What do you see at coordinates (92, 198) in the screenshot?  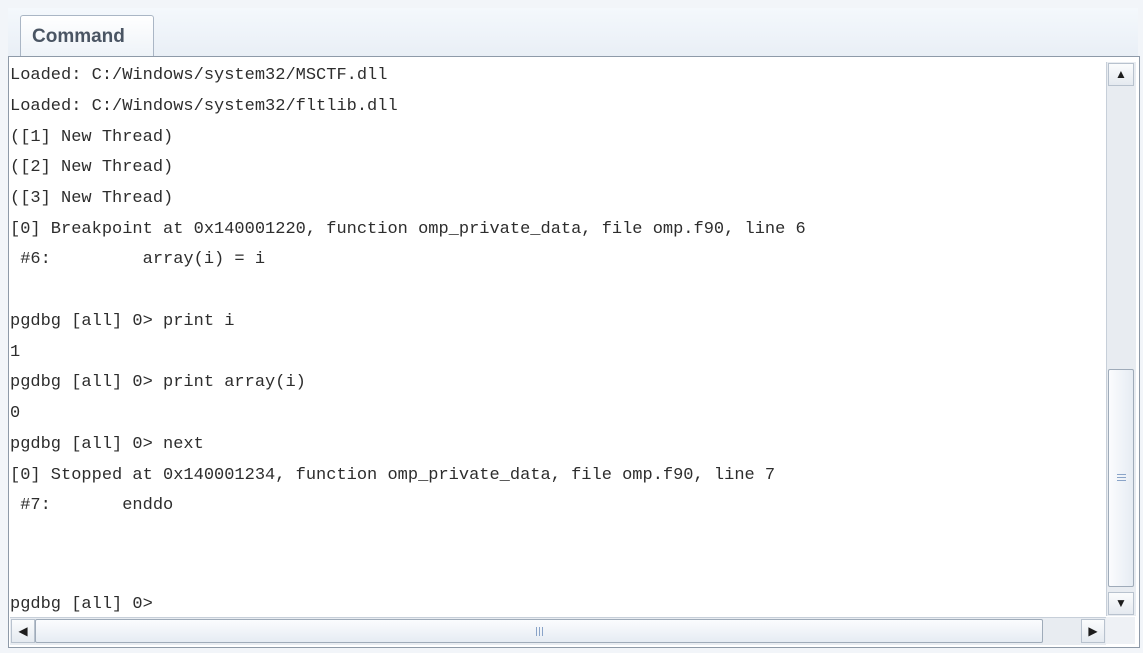 I see `console-line-thread-3: ([3] New Thread)` at bounding box center [92, 198].